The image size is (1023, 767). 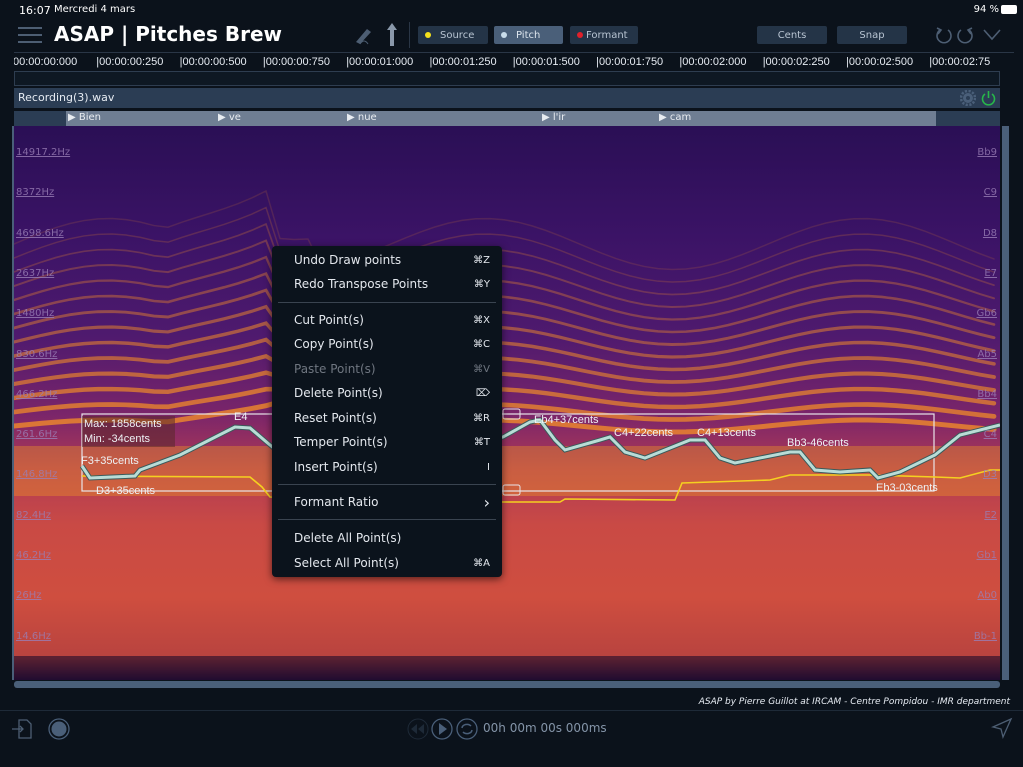 I want to click on menu-item-label: Delete Point(s), so click(x=338, y=393).